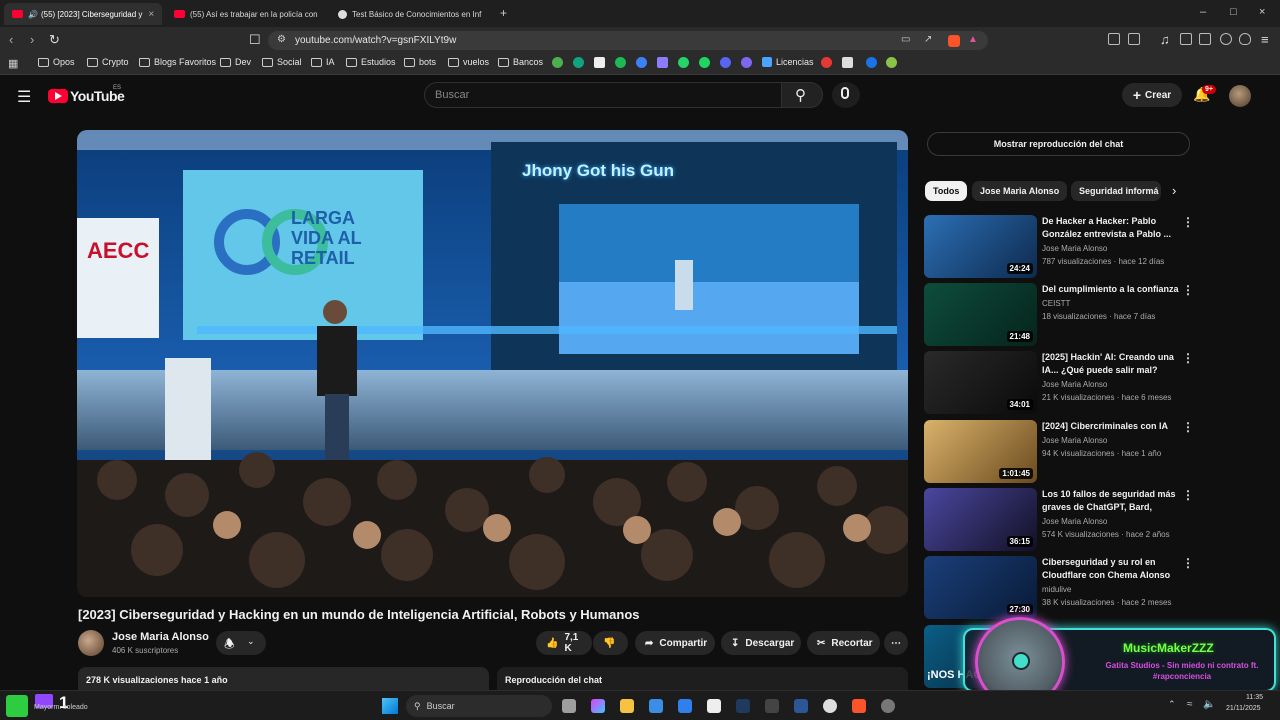 The image size is (1280, 720). What do you see at coordinates (503, 13) in the screenshot?
I see `new-tab-icon: +` at bounding box center [503, 13].